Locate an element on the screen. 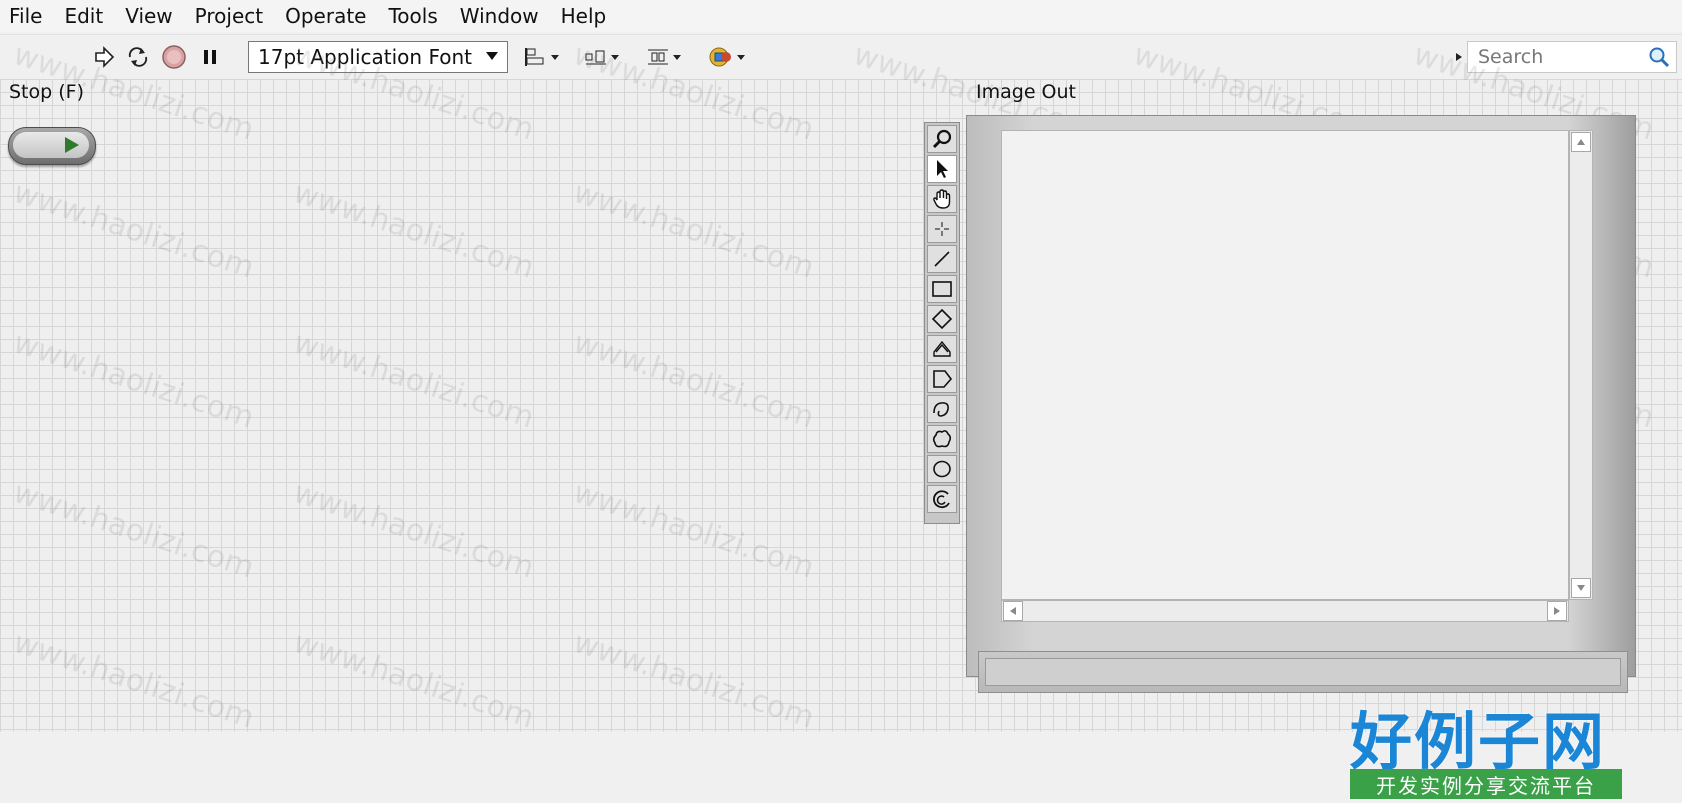 The height and width of the screenshot is (803, 1682). menu-project: Project is located at coordinates (229, 16).